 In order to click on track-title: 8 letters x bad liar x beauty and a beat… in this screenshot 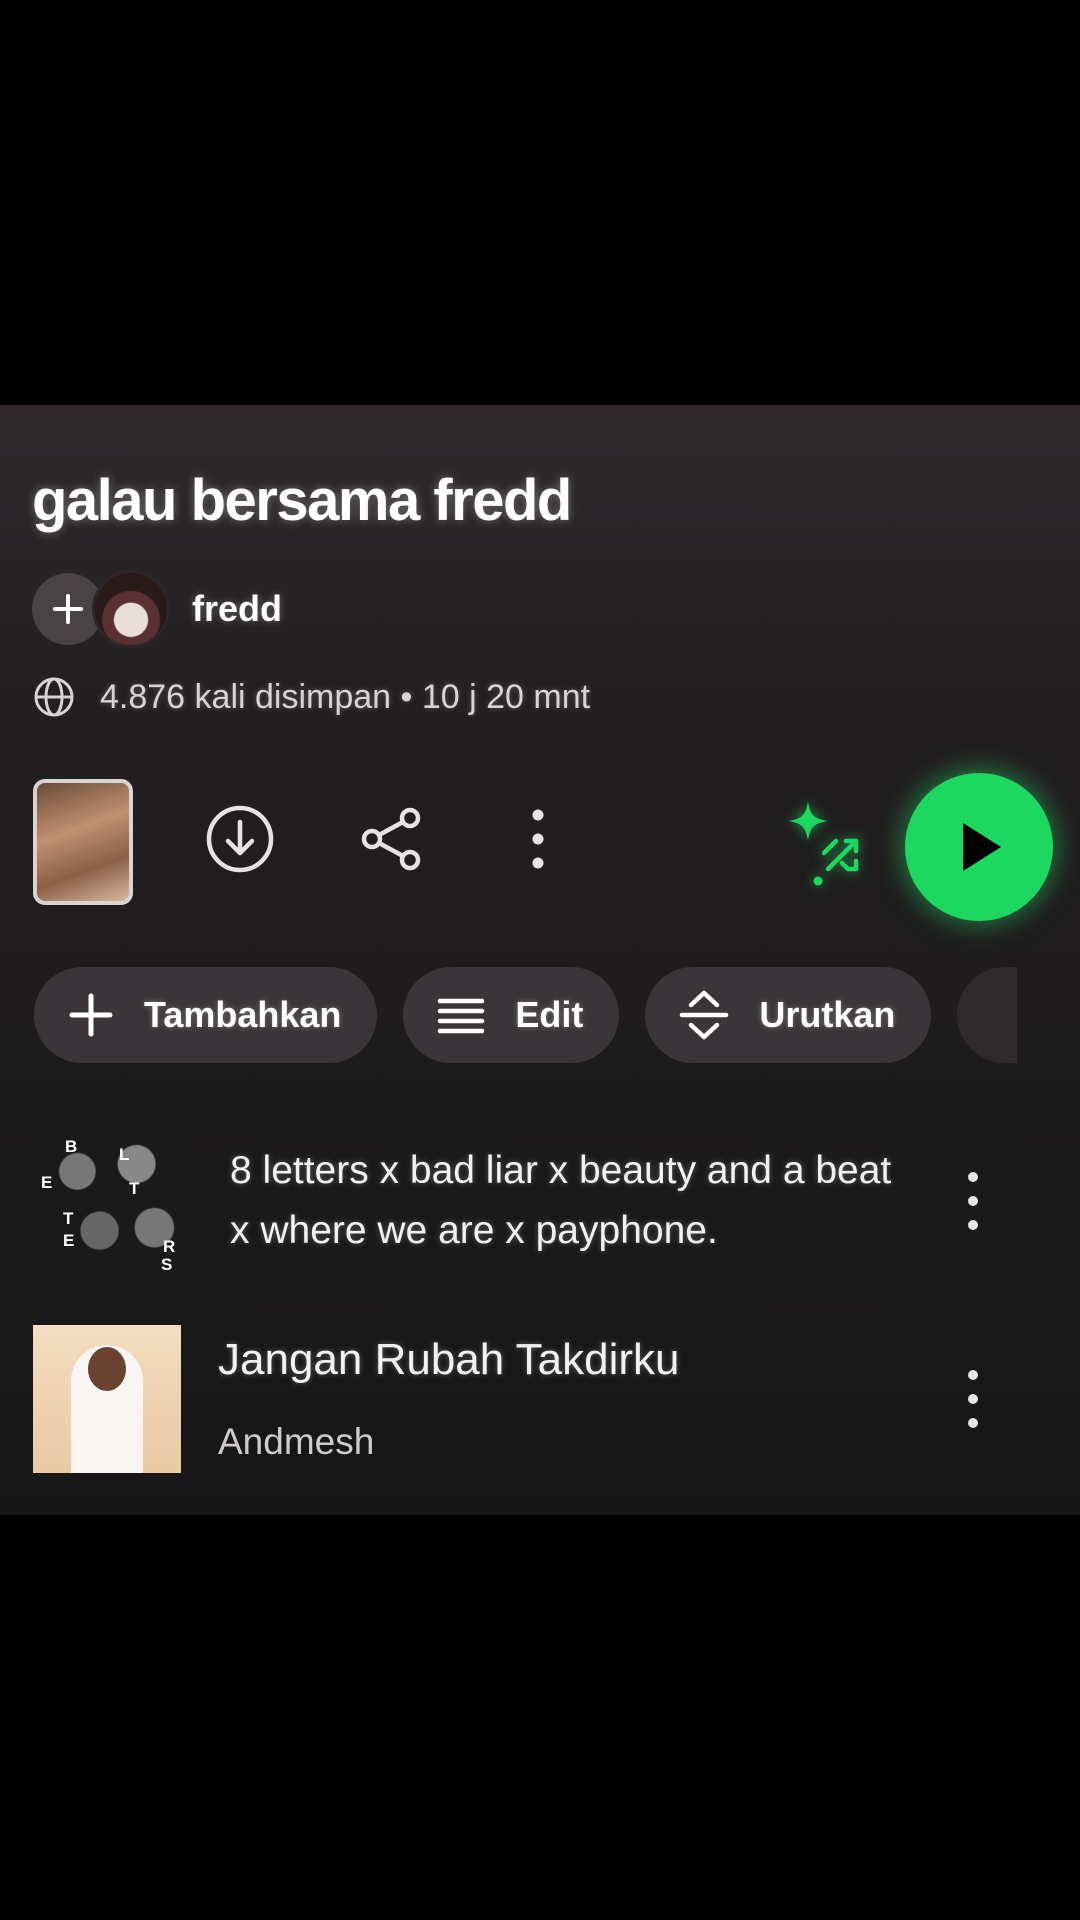, I will do `click(561, 1200)`.